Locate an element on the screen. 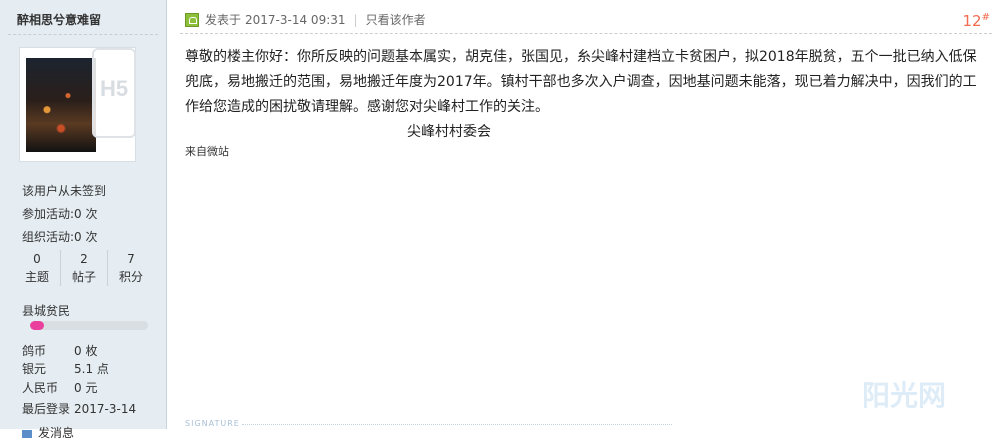 Image resolution: width=1006 pixels, height=441 pixels. stat-posts-value: 2 is located at coordinates (84, 259).